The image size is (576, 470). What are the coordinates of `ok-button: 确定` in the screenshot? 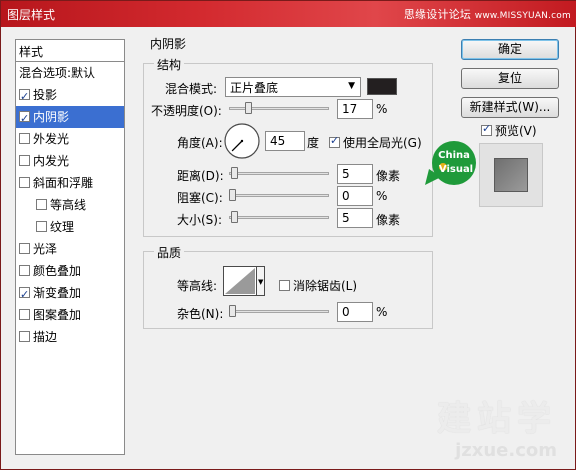 It's located at (510, 49).